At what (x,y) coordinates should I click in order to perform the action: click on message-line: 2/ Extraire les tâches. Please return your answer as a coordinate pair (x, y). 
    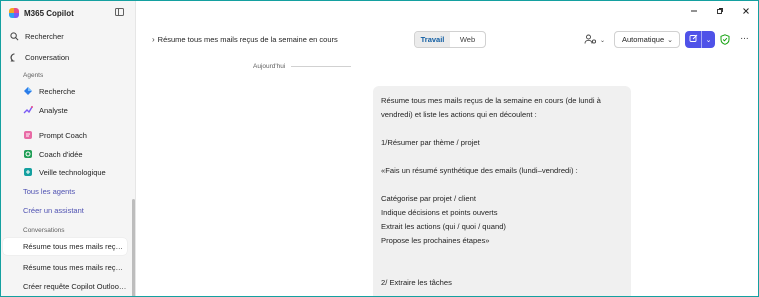
    Looking at the image, I should click on (416, 282).